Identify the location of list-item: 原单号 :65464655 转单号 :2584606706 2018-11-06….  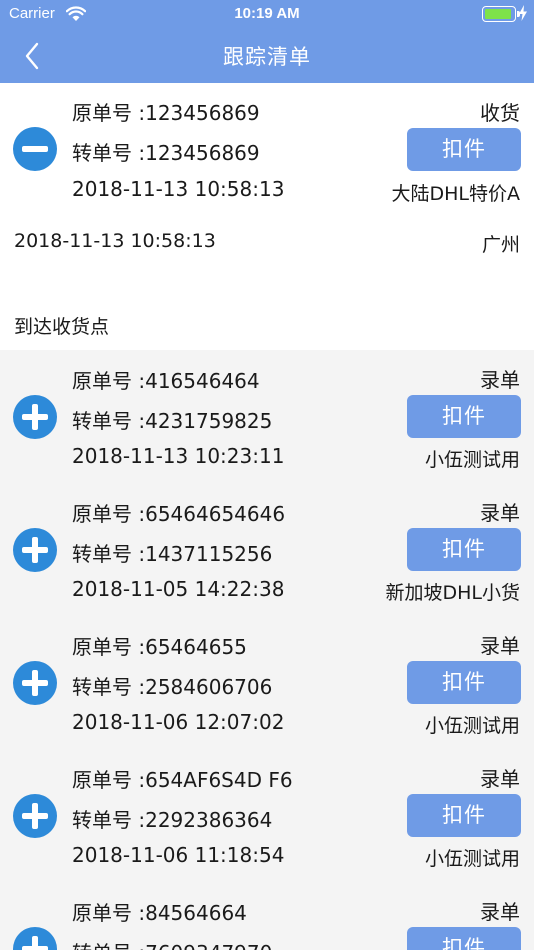
(267, 682).